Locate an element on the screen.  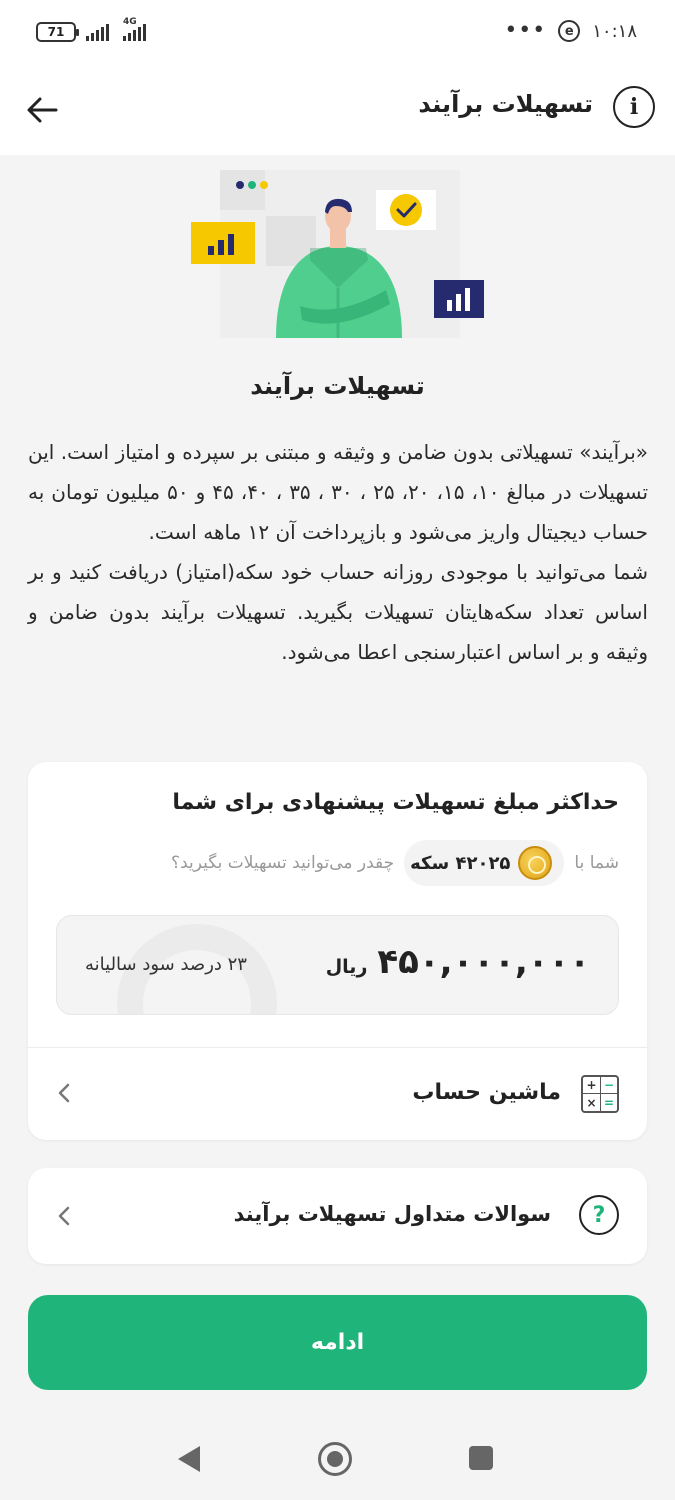
back-button is located at coordinates (42, 110).